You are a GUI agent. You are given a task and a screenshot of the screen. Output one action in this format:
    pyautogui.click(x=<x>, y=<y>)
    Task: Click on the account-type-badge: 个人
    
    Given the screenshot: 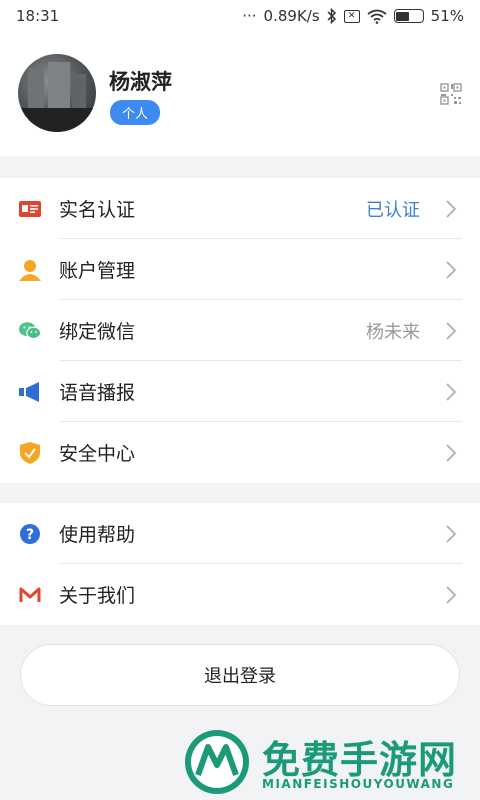 What is the action you would take?
    pyautogui.click(x=135, y=112)
    